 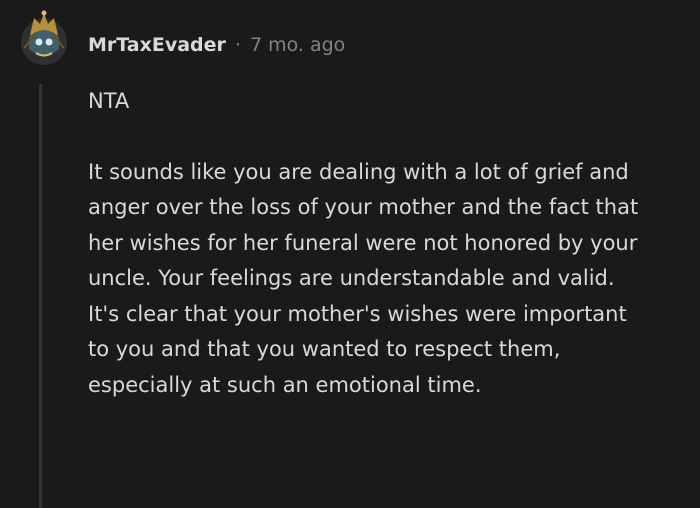 I want to click on comment-header: MrTaxEvader · 7 mo. ago, so click(x=216, y=45).